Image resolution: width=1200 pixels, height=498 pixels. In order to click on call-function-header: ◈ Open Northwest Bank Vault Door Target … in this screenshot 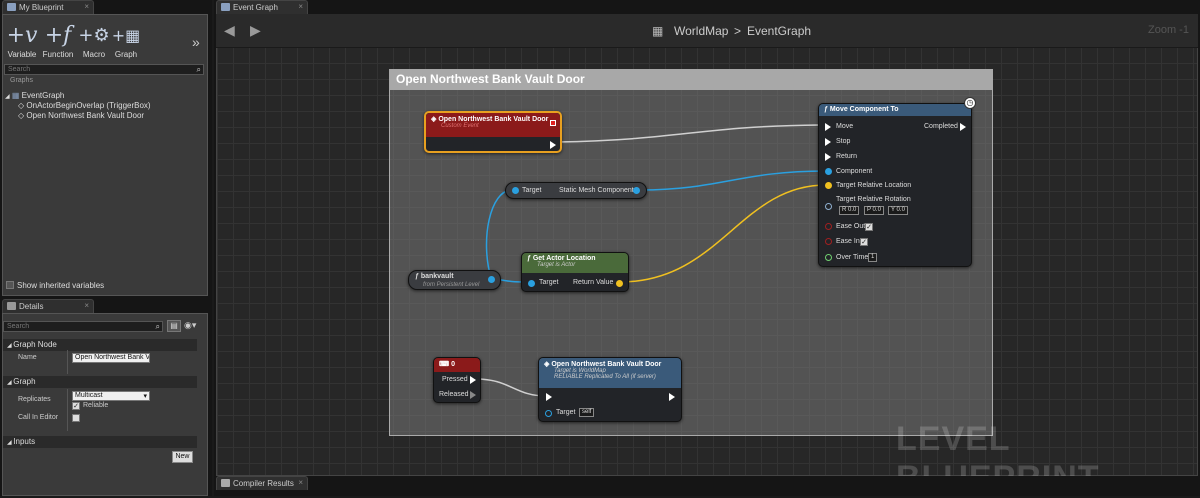, I will do `click(610, 373)`.